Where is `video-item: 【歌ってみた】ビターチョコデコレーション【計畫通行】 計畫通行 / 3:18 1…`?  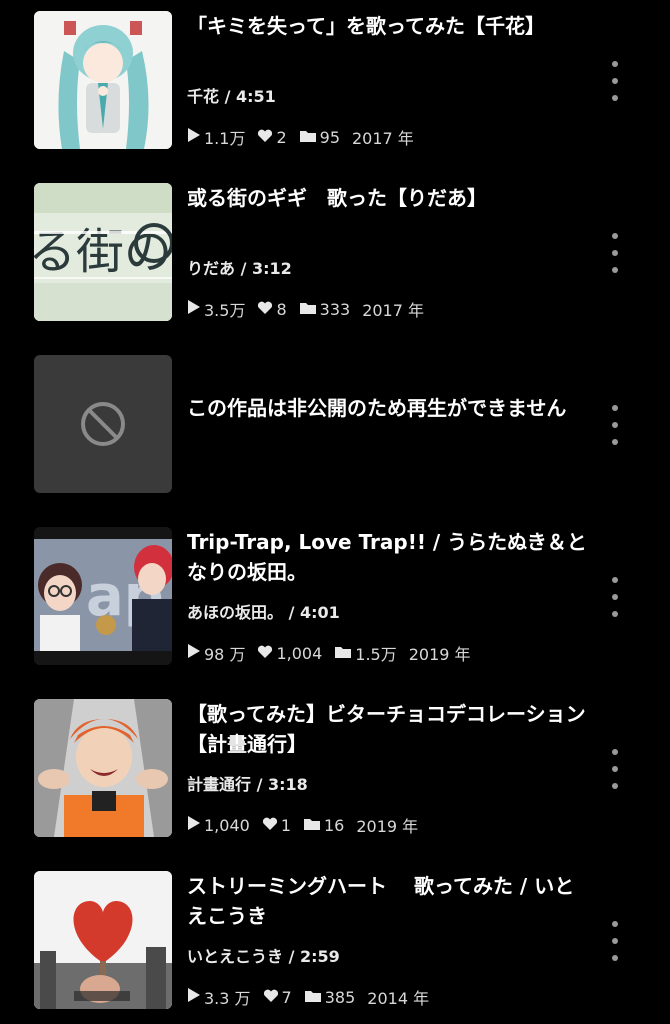 video-item: 【歌ってみた】ビターチョコデコレーション【計畫通行】 計畫通行 / 3:18 1… is located at coordinates (335, 769).